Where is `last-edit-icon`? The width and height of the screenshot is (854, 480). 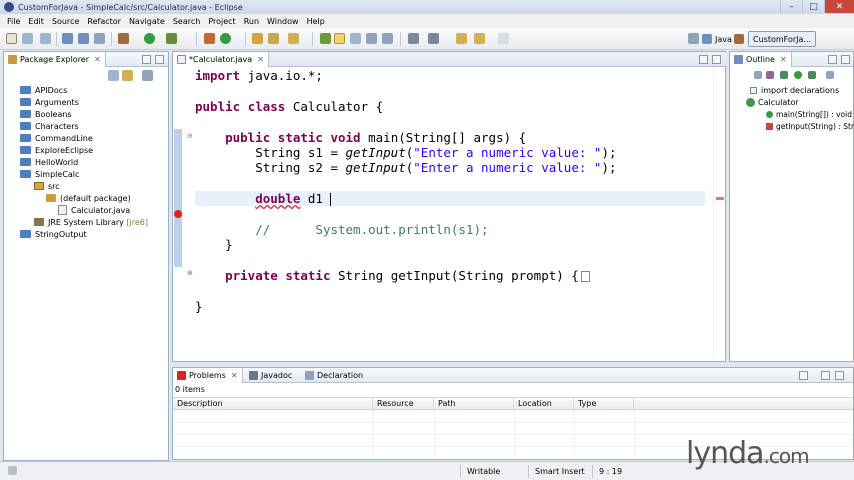
last-edit-icon is located at coordinates (503, 38).